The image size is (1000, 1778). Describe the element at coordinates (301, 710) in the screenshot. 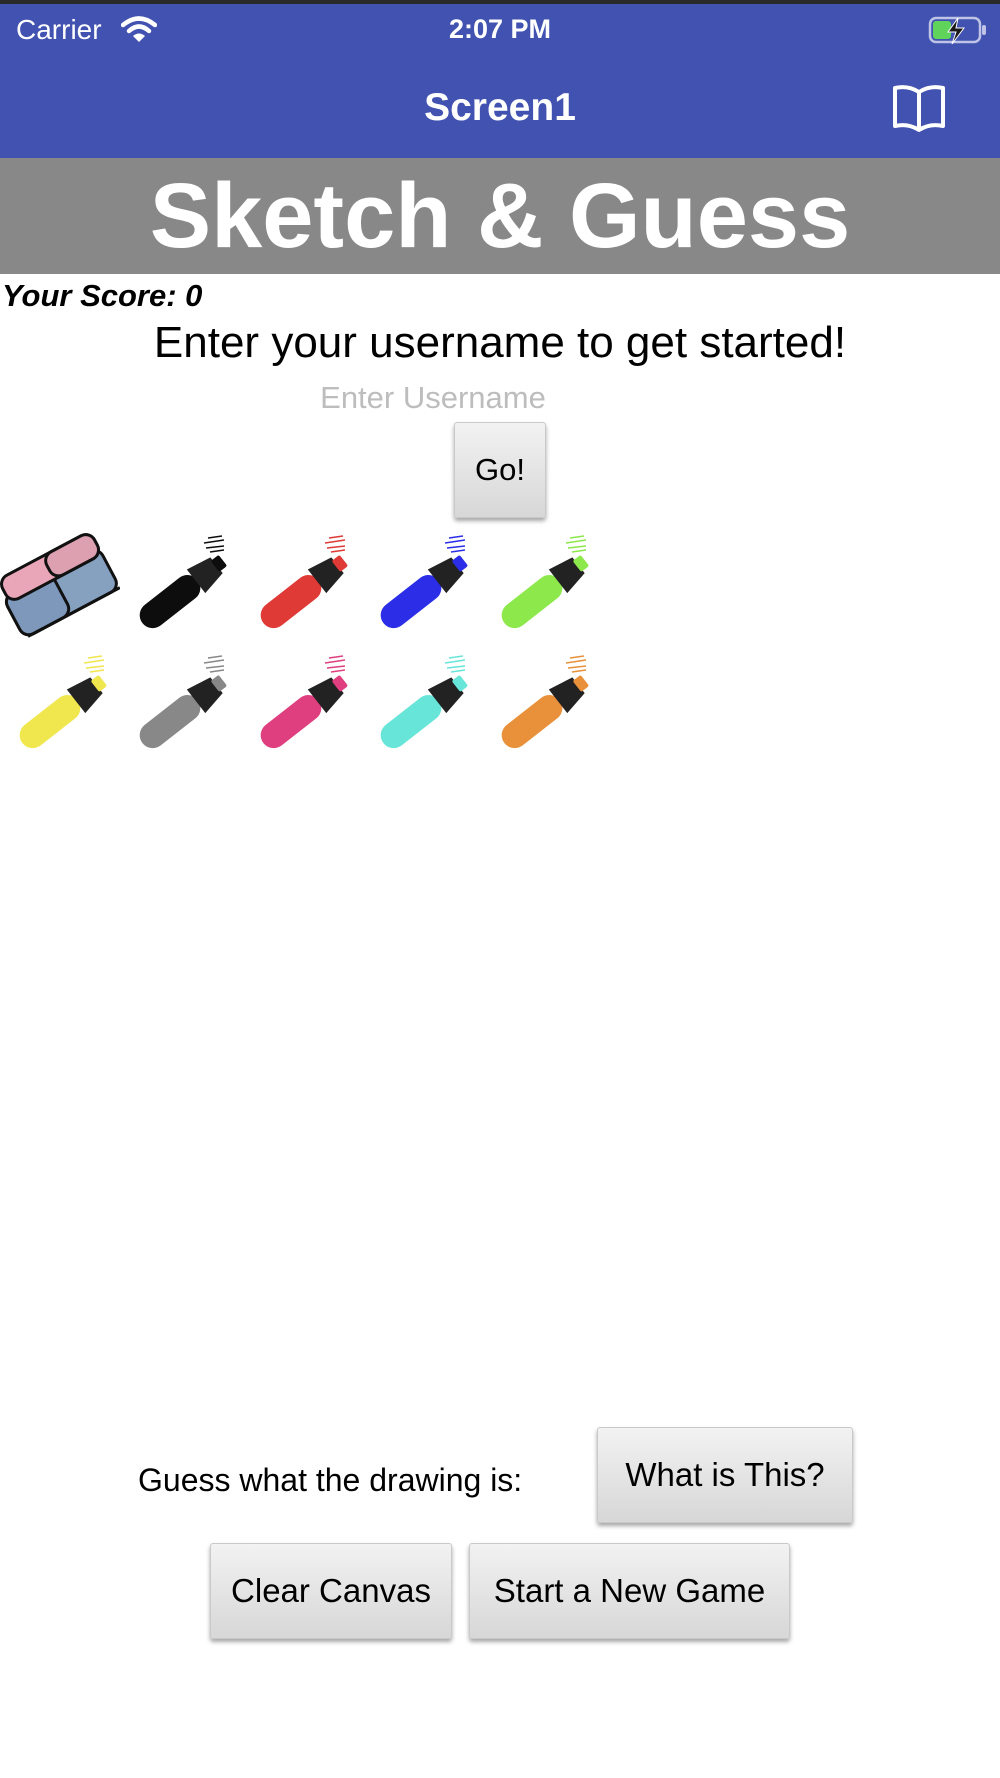

I see `marker-pink-icon` at that location.